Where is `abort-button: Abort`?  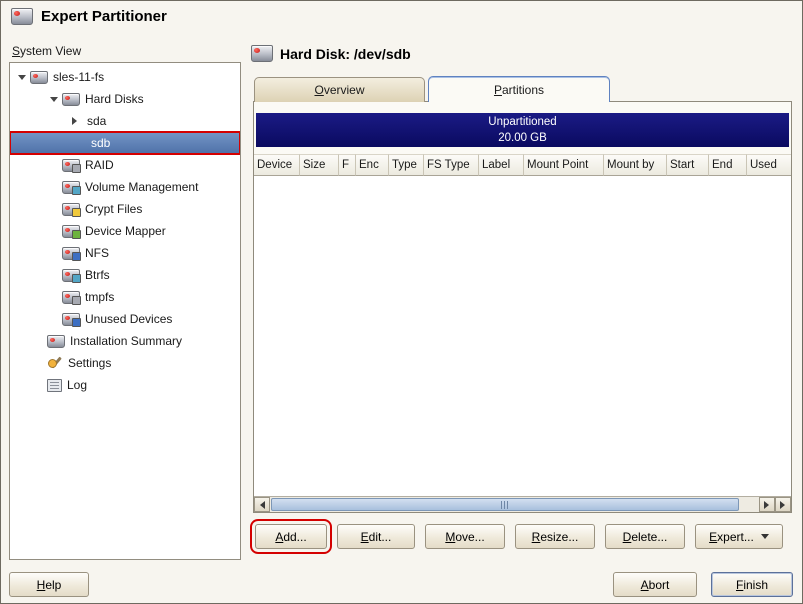
abort-button: Abort is located at coordinates (655, 584).